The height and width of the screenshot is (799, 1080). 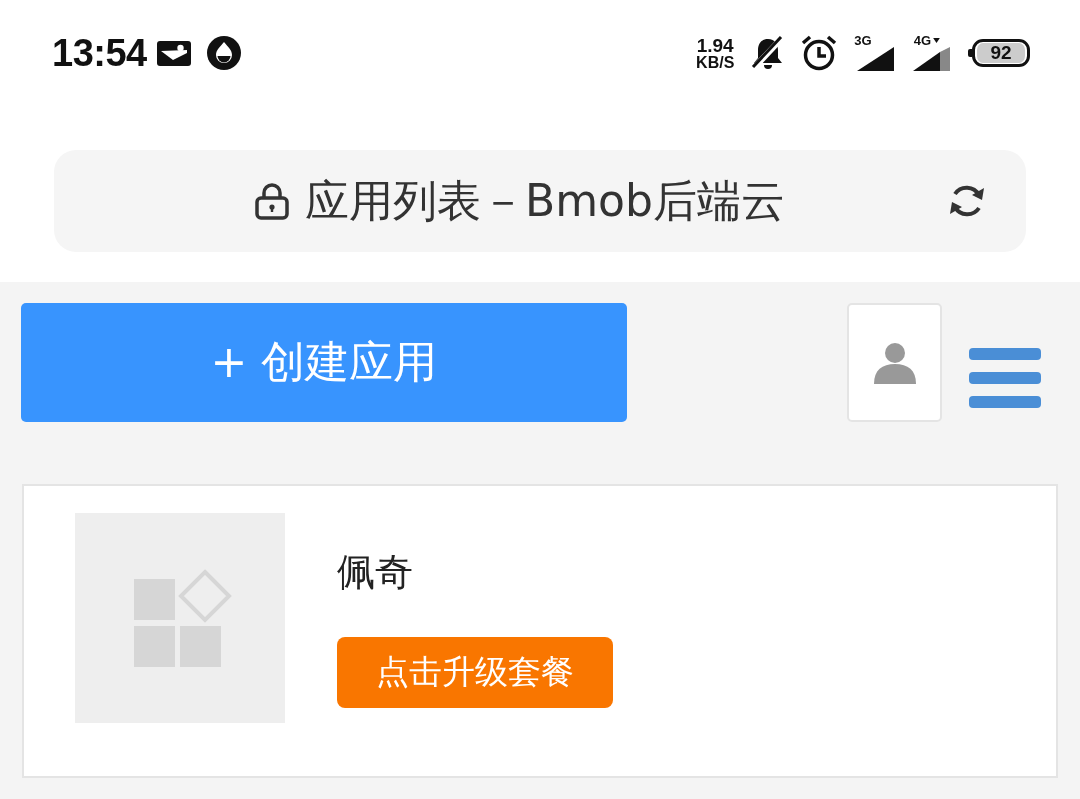 I want to click on clock-time: 13:54, so click(x=99, y=53).